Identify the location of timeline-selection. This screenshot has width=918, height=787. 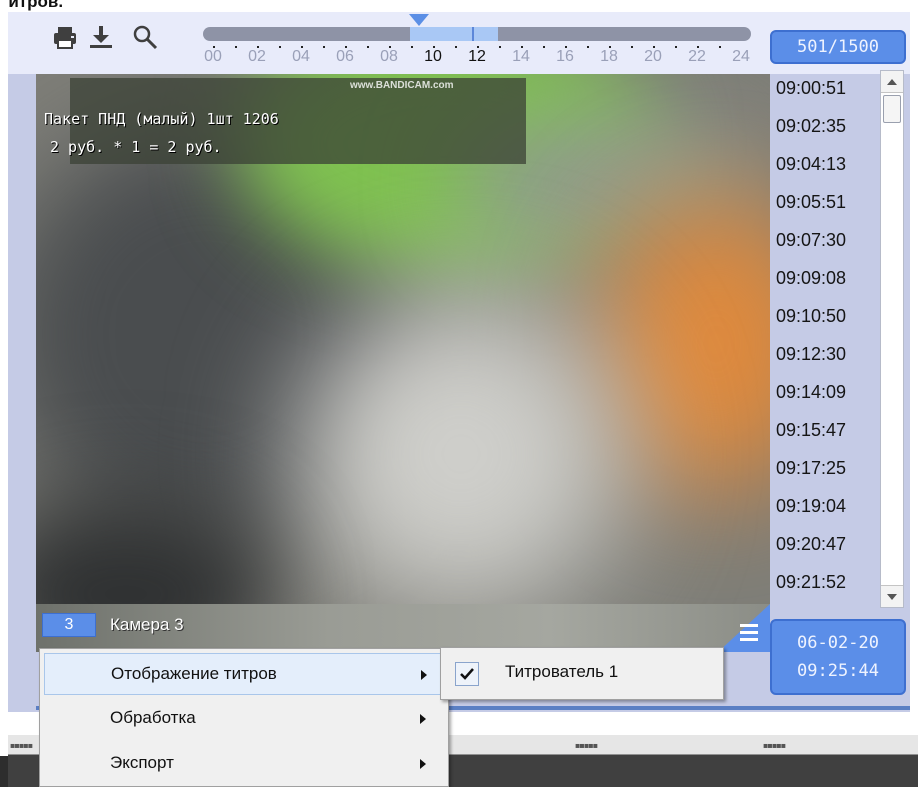
(454, 34).